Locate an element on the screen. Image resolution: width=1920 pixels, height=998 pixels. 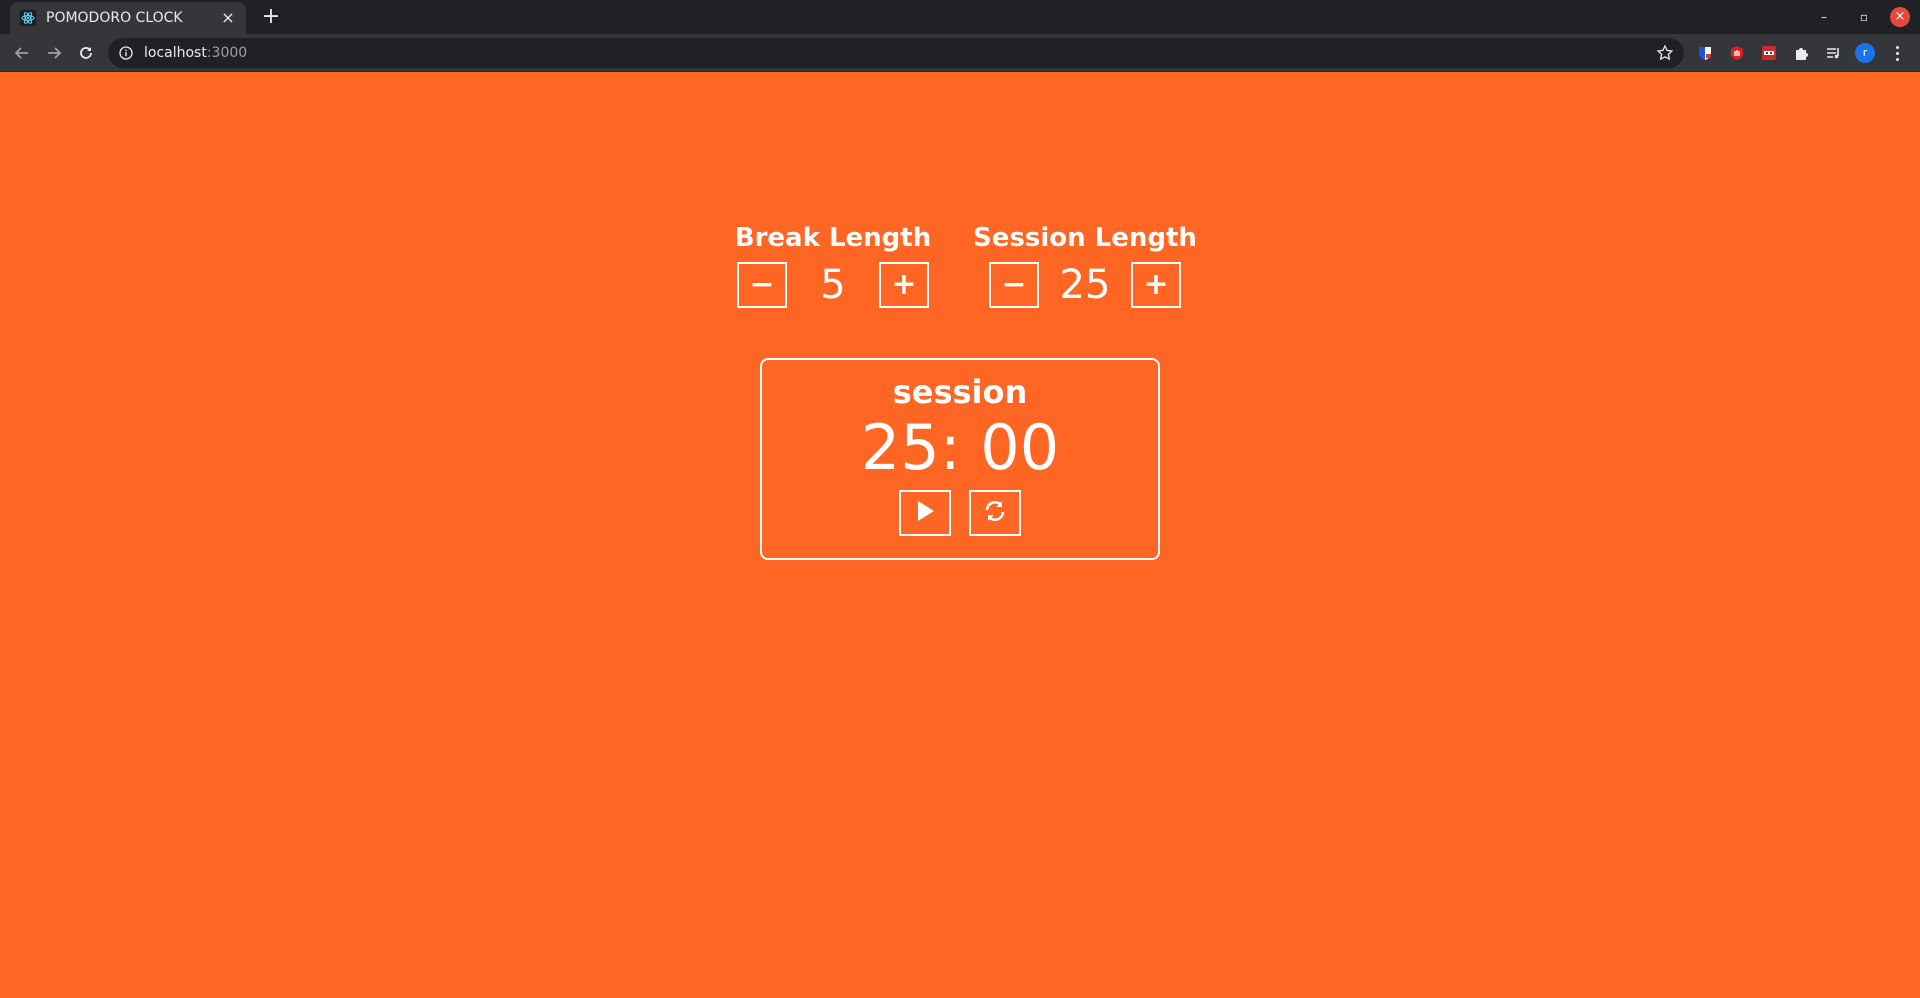
url-port: :3000 is located at coordinates (227, 53).